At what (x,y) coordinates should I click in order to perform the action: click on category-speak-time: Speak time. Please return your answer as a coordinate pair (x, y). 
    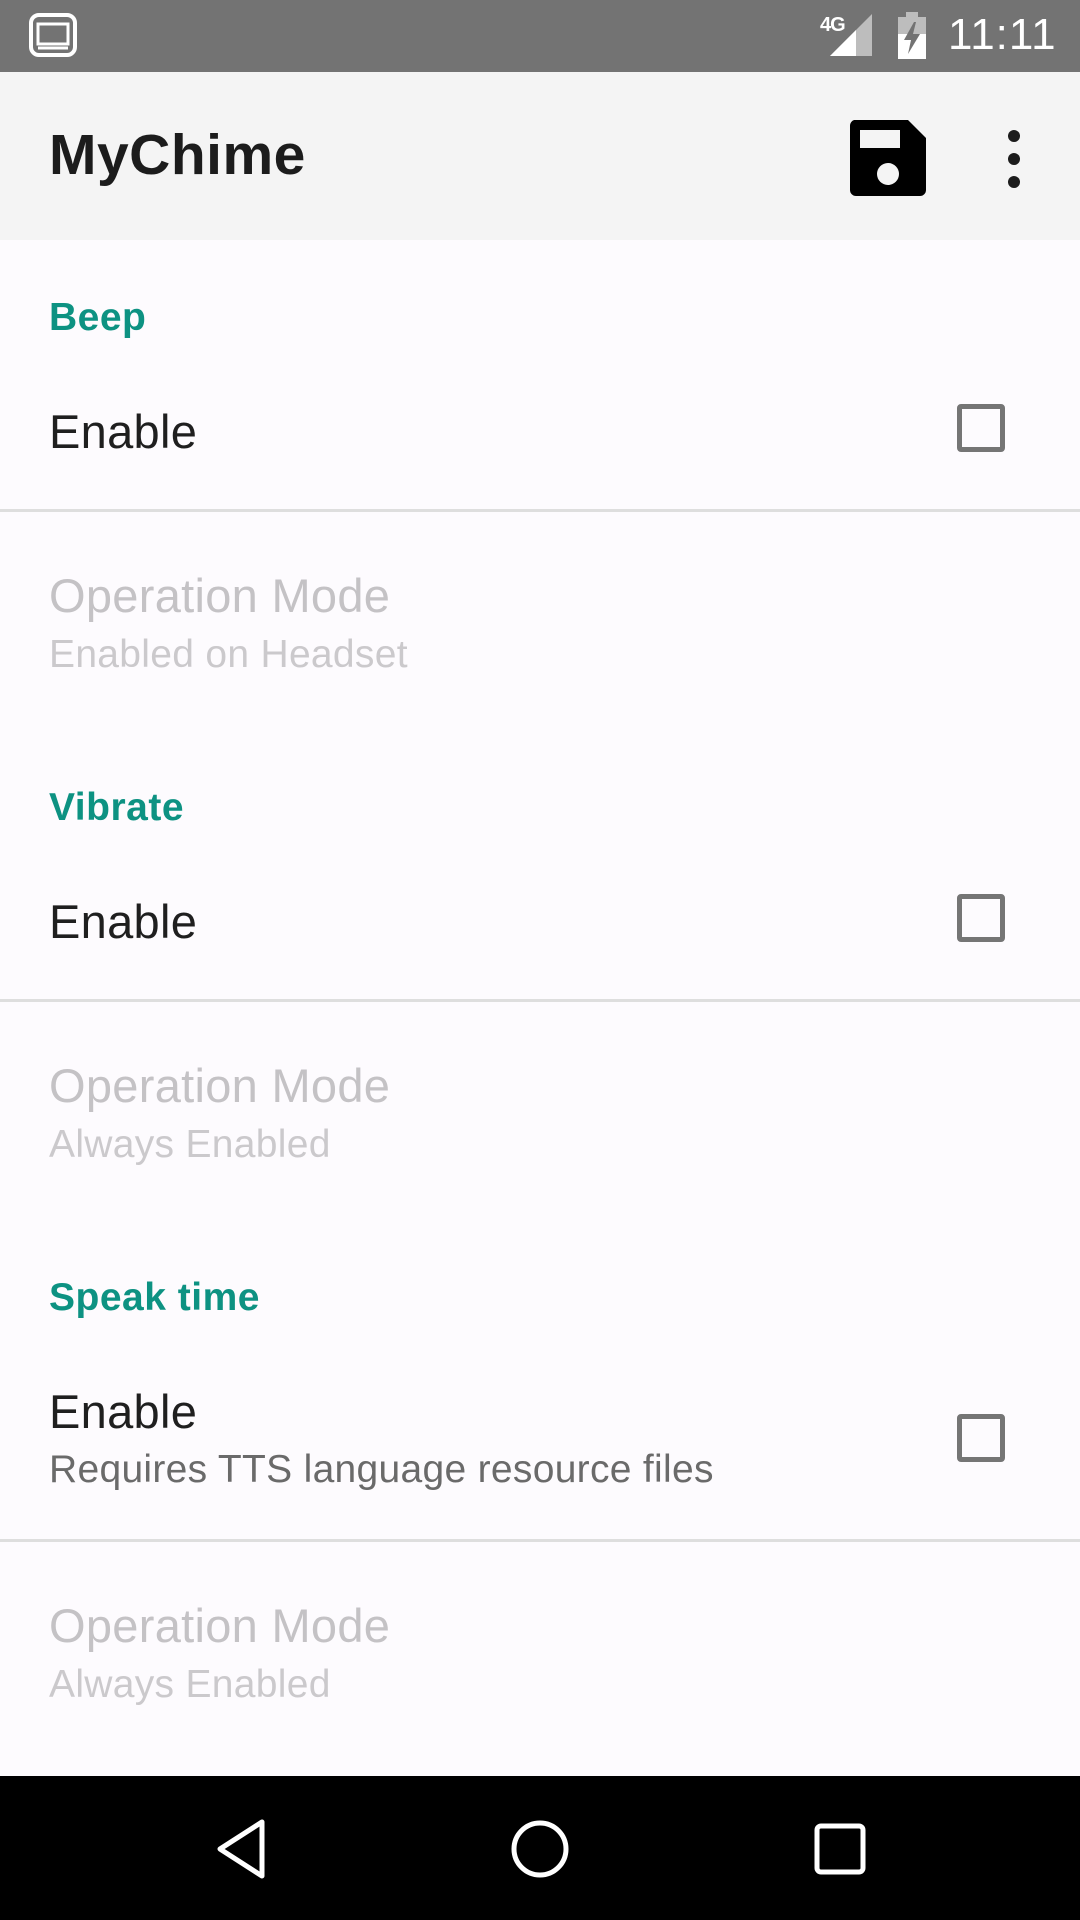
    Looking at the image, I should click on (540, 1281).